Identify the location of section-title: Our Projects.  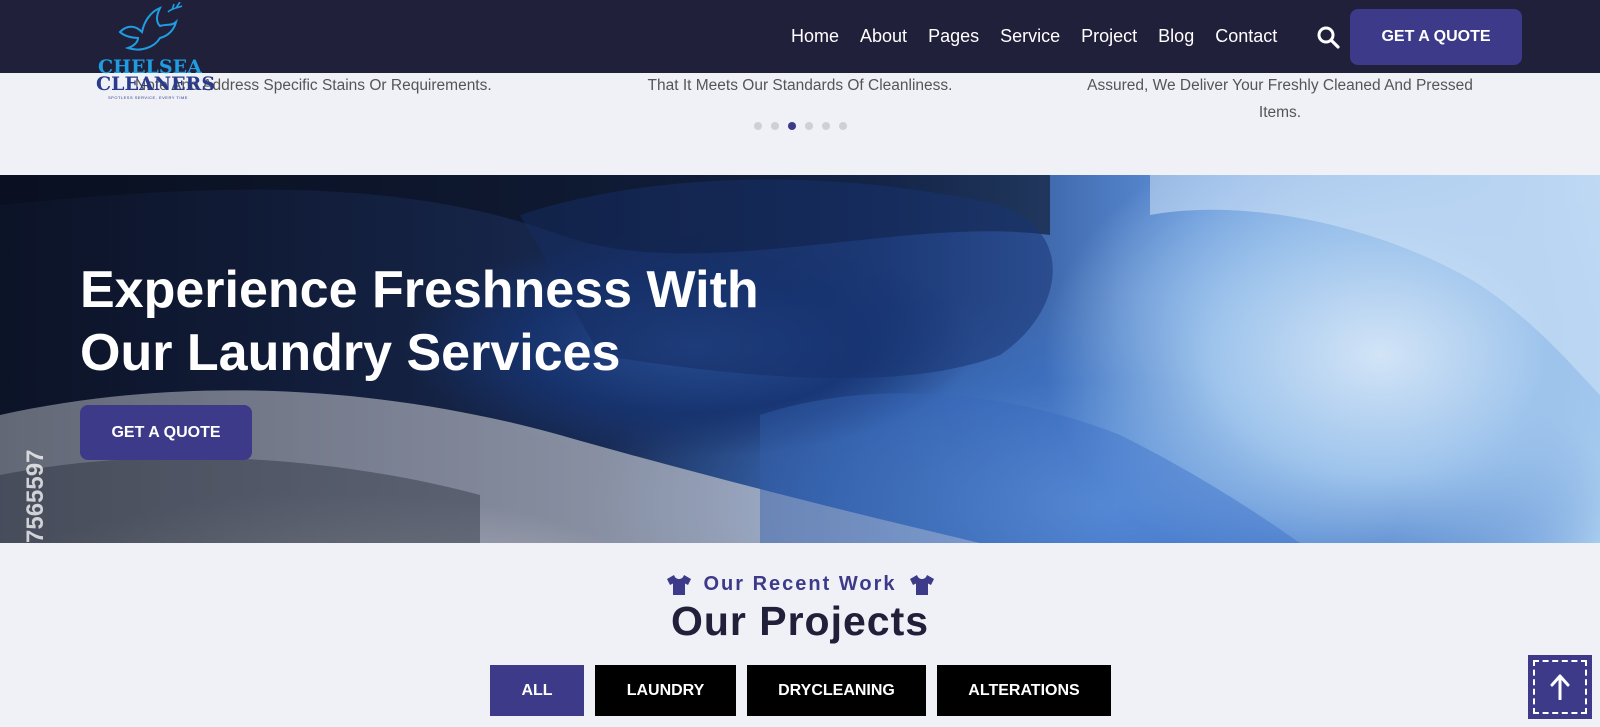
(800, 621).